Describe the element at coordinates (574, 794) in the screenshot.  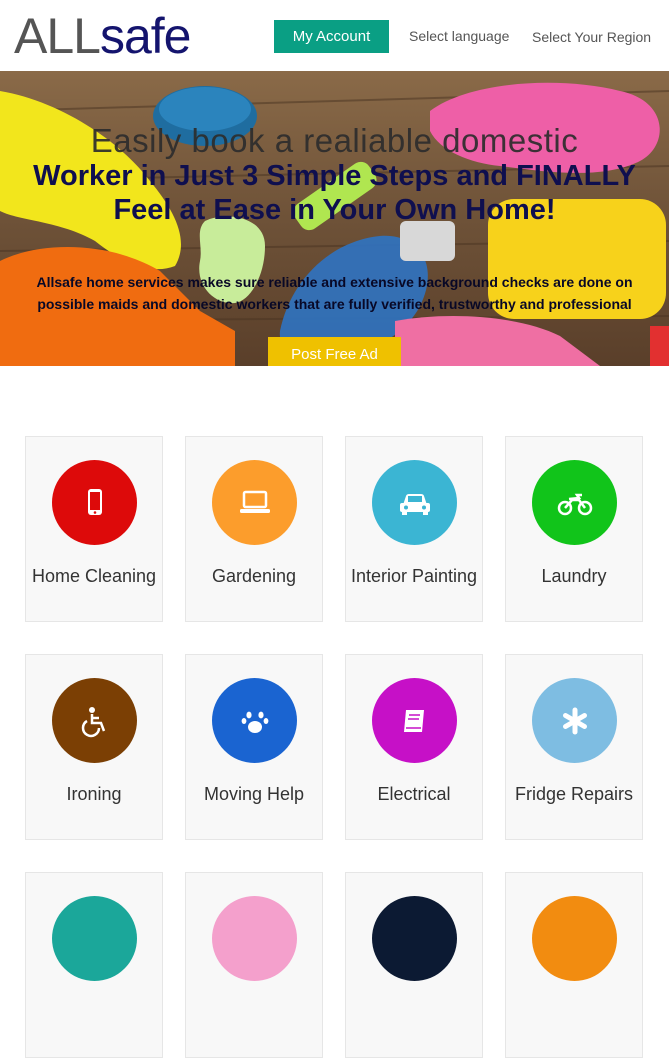
I see `service-label: Fridge Repairs` at that location.